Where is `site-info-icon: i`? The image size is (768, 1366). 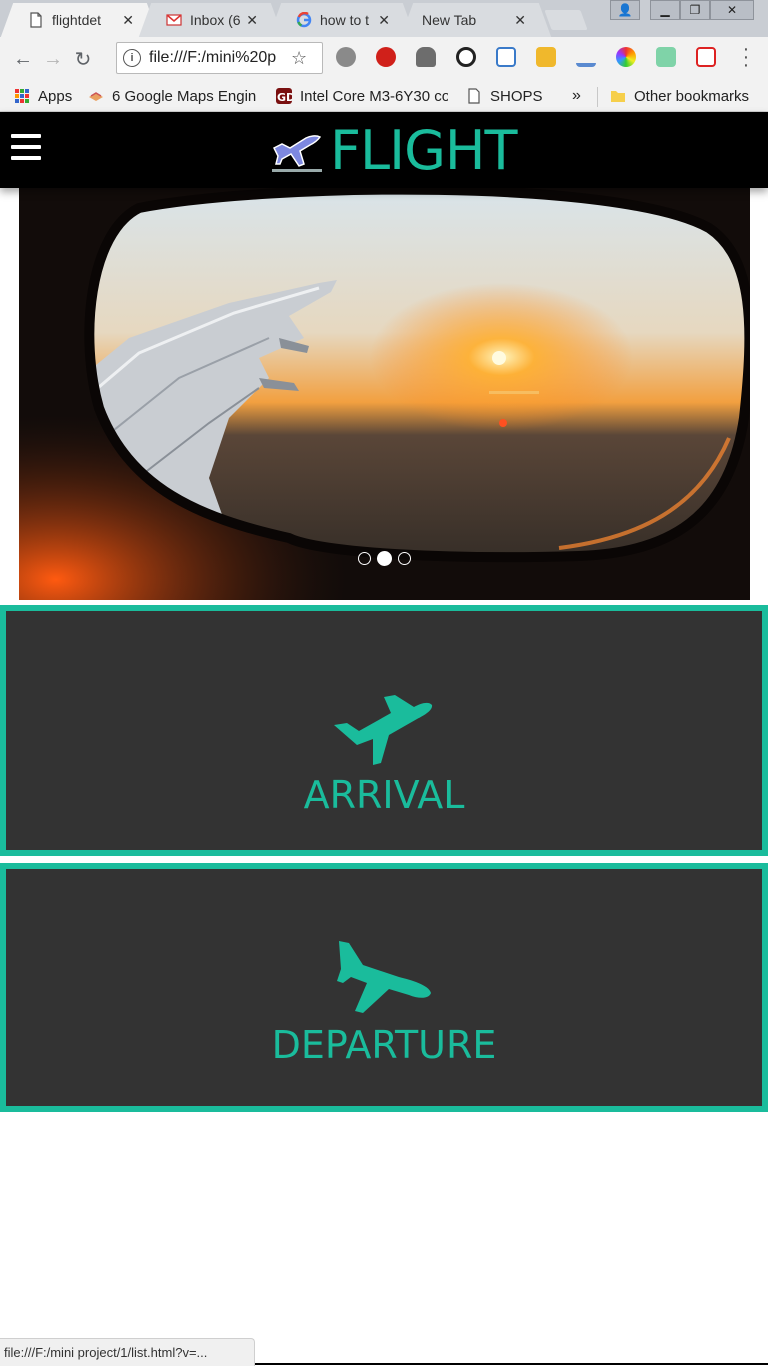 site-info-icon: i is located at coordinates (132, 58).